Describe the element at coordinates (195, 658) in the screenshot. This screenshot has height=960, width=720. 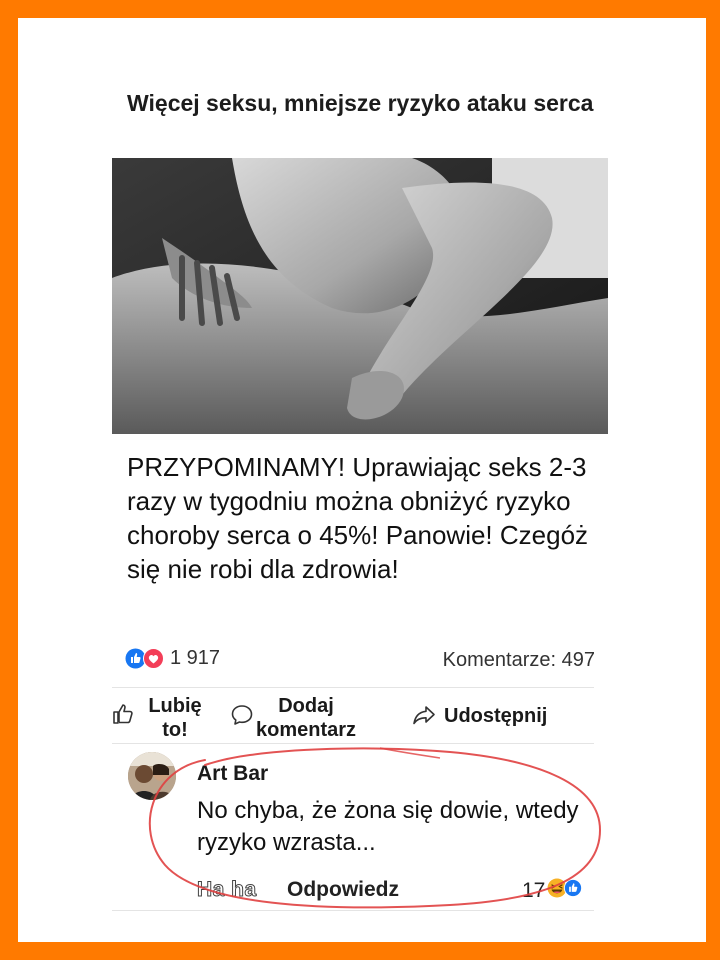
I see `reactions-count: 1 917` at that location.